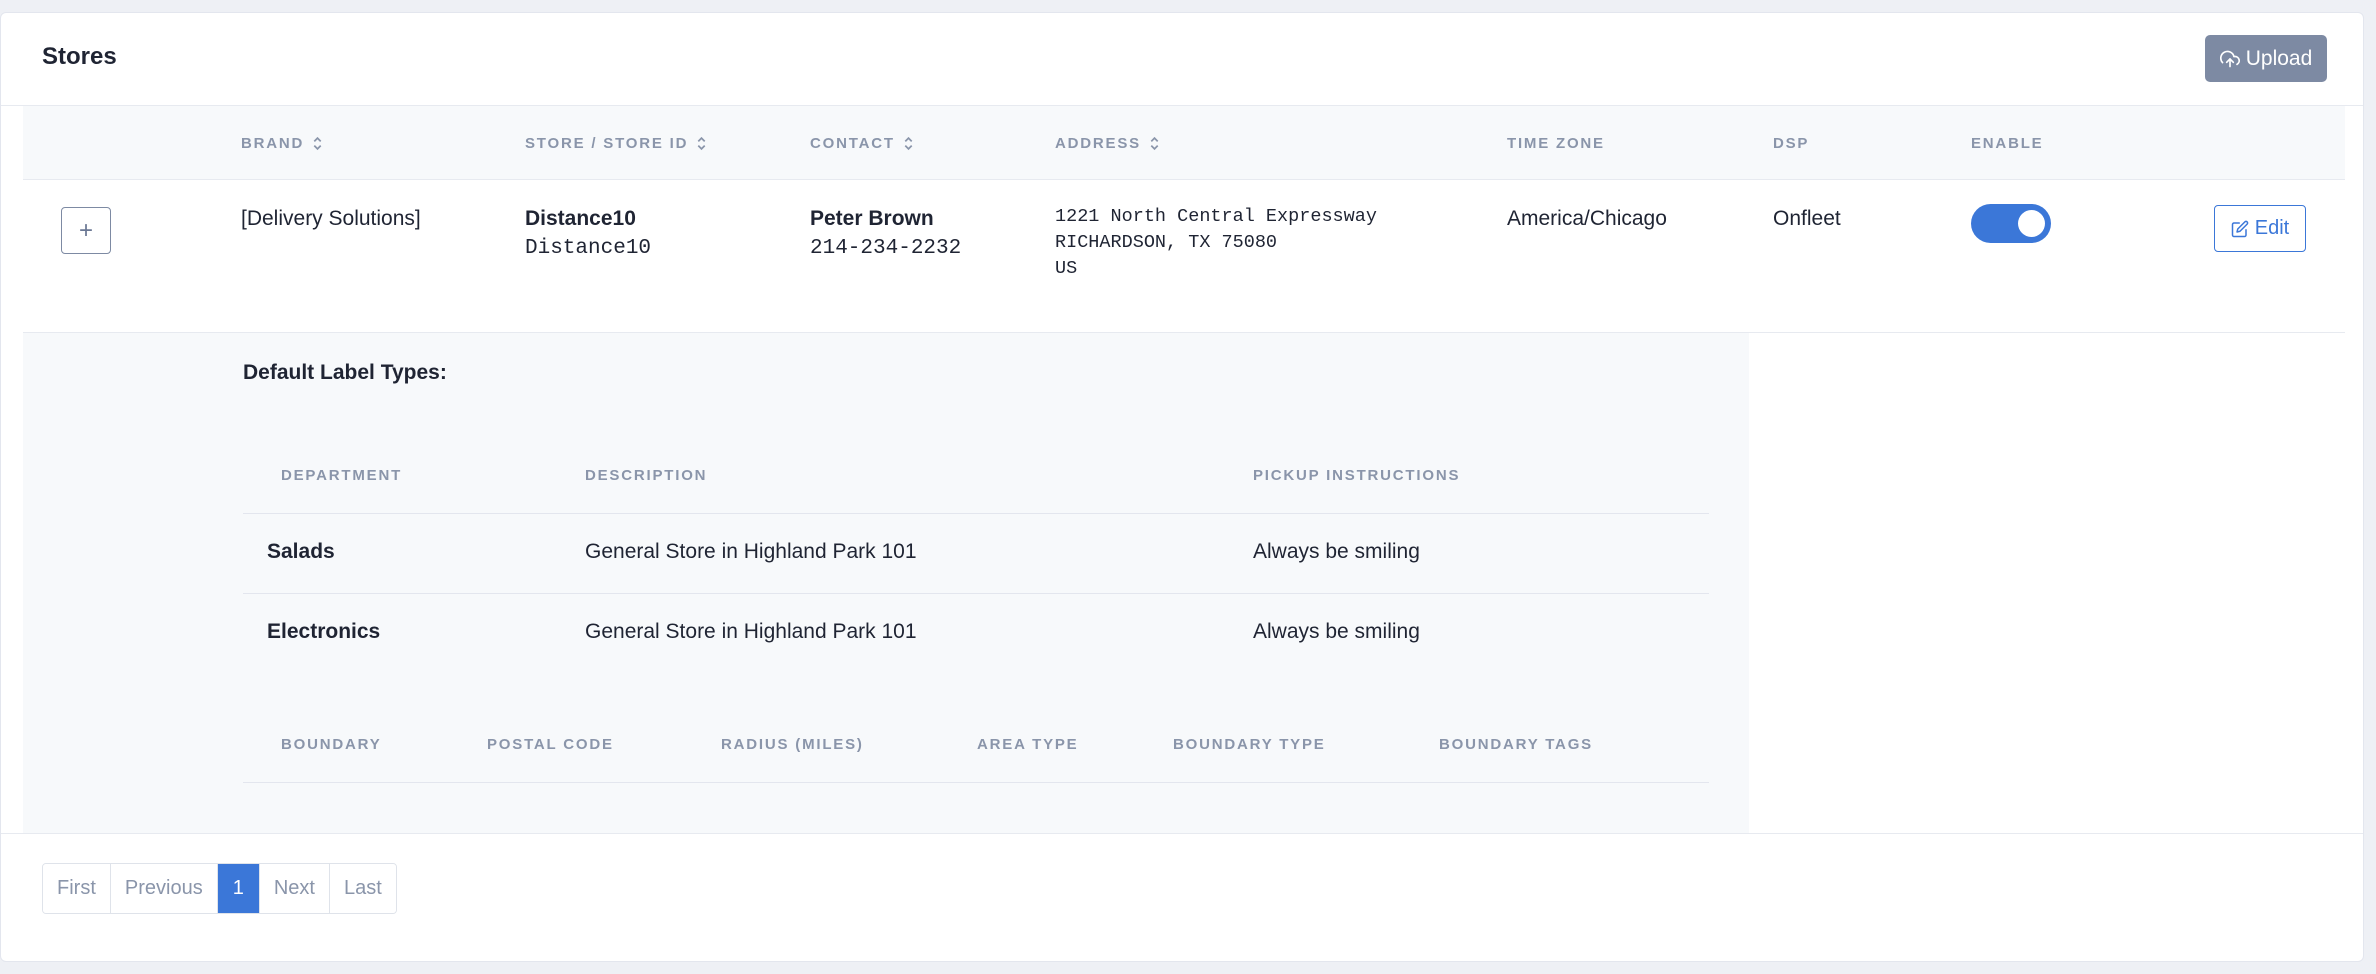  I want to click on label-header-description: DESCRIPTION, so click(646, 475).